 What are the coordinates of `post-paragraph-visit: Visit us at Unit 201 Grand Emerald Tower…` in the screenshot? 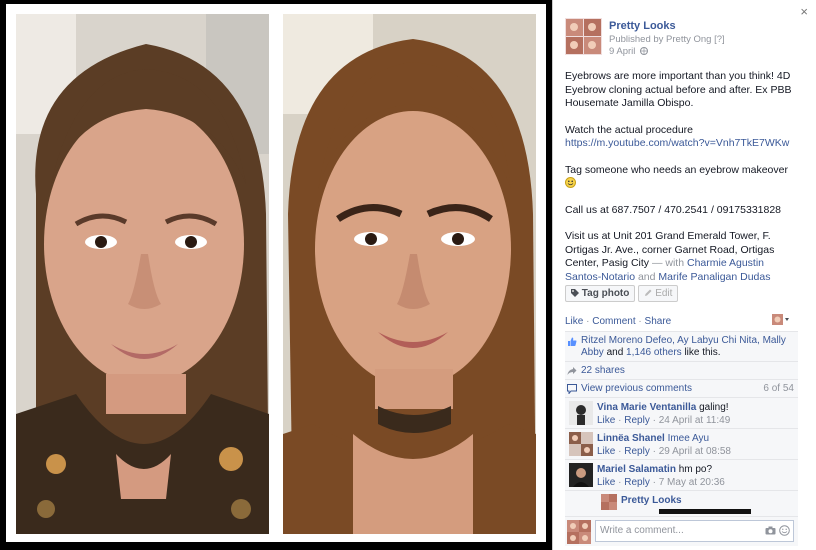 It's located at (681, 257).